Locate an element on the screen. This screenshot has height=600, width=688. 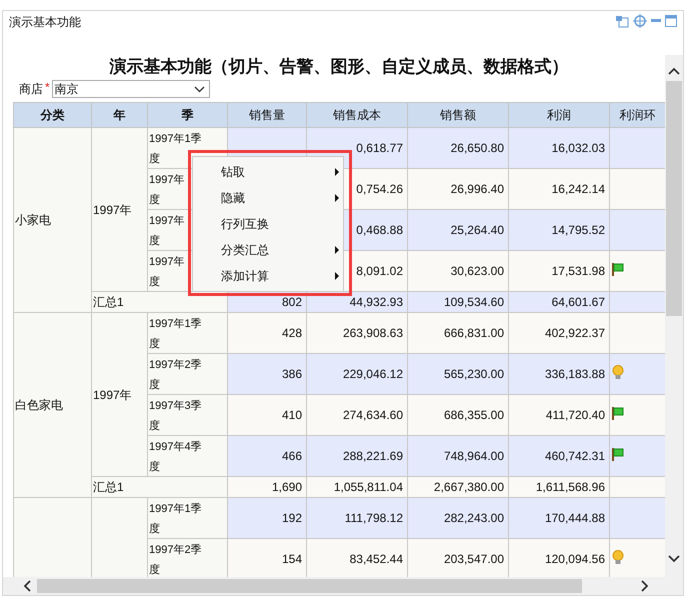
table-cell: 1,611,568.96 is located at coordinates (570, 487).